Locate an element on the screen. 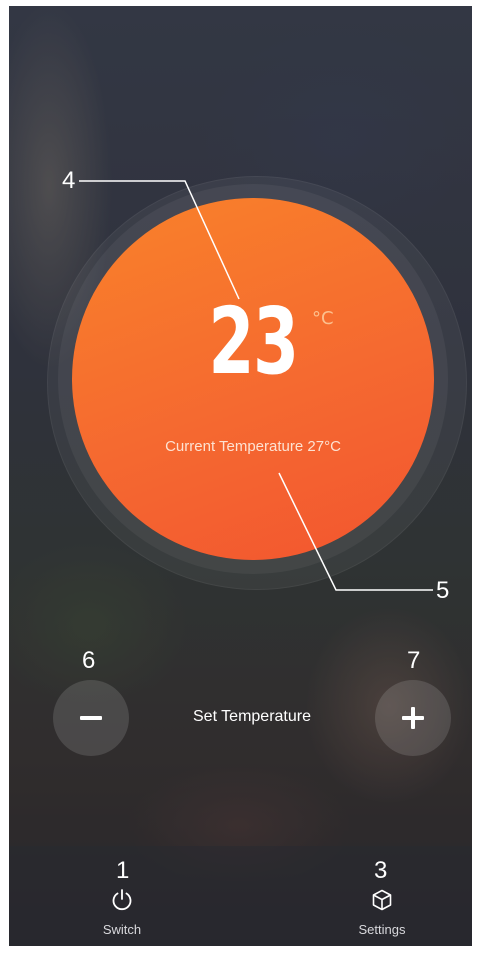  callout-6: 6 is located at coordinates (89, 660).